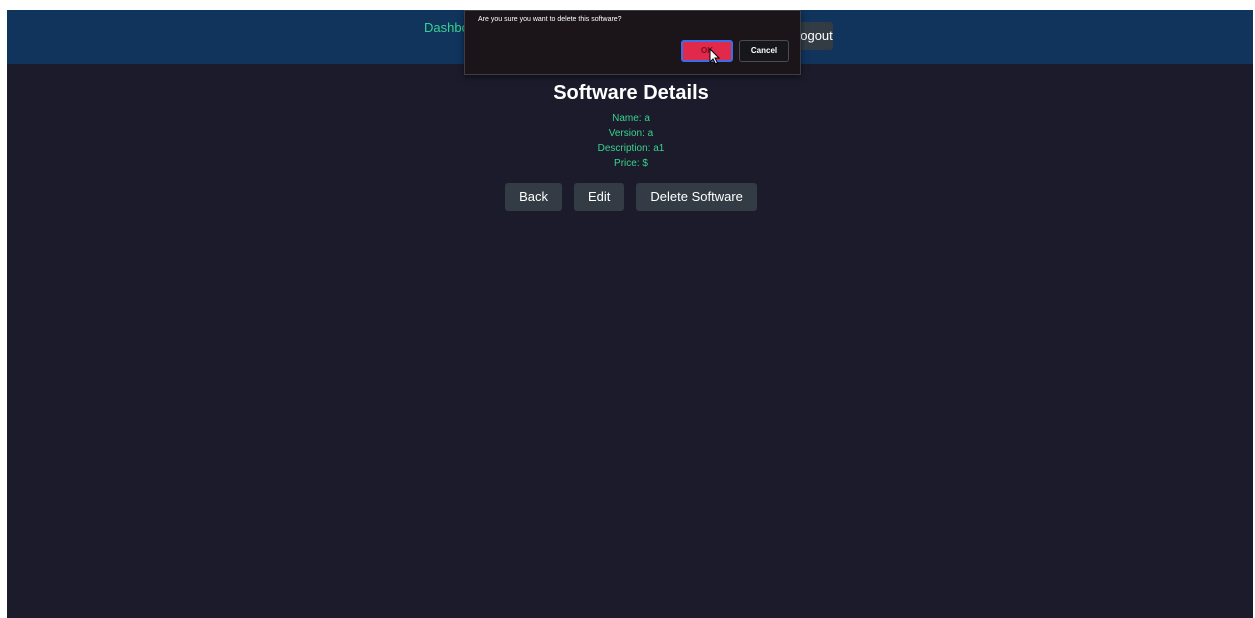 This screenshot has height=618, width=1255. What do you see at coordinates (631, 118) in the screenshot?
I see `software-name: Name: a` at bounding box center [631, 118].